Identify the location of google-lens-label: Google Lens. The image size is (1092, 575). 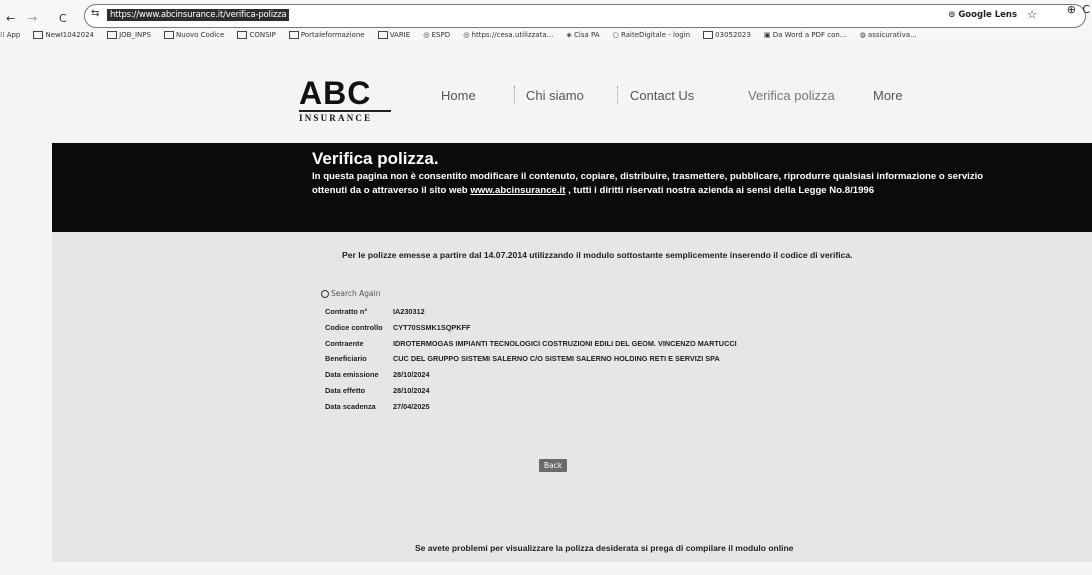
(987, 15).